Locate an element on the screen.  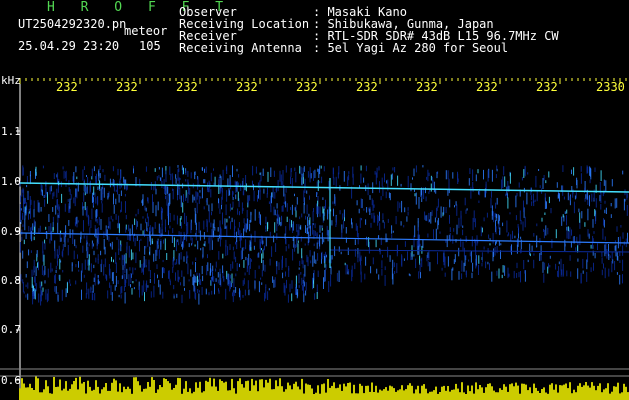
antenna-value: : 5el Yagi Az 280 for Seoul is located at coordinates (411, 48).